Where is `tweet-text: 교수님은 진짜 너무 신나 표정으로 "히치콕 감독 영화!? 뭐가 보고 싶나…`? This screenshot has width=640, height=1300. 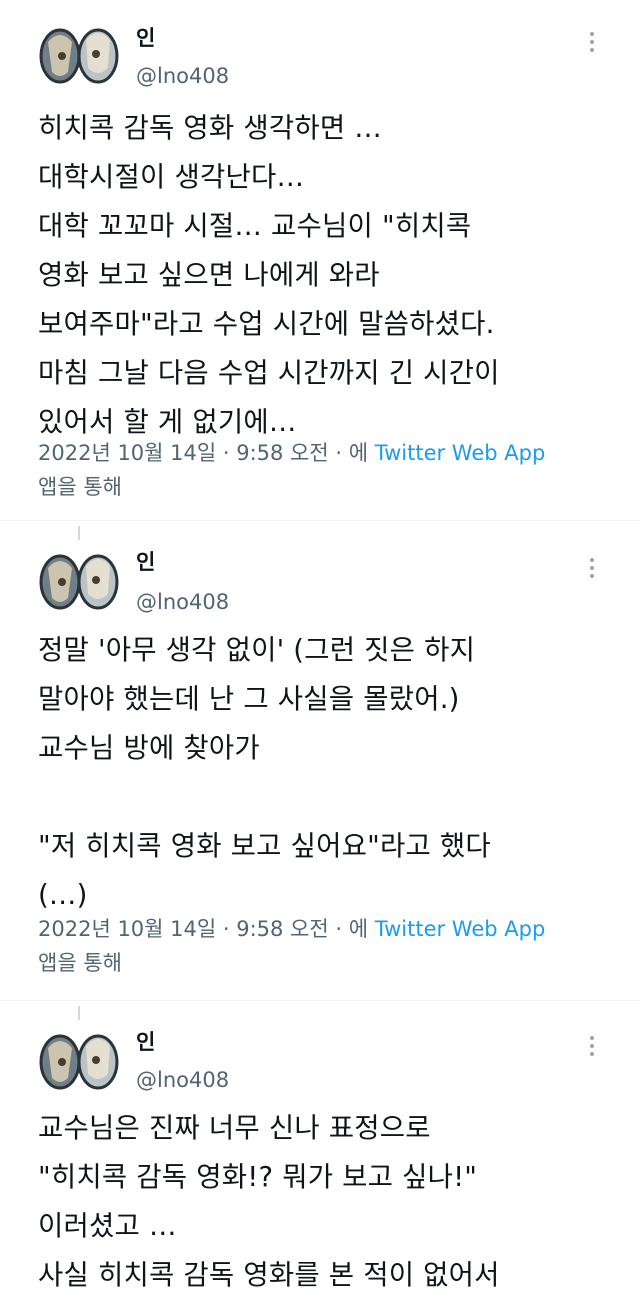
tweet-text: 교수님은 진짜 너무 신나 표정으로 "히치콕 감독 영화!? 뭐가 보고 싶나… is located at coordinates (269, 1201).